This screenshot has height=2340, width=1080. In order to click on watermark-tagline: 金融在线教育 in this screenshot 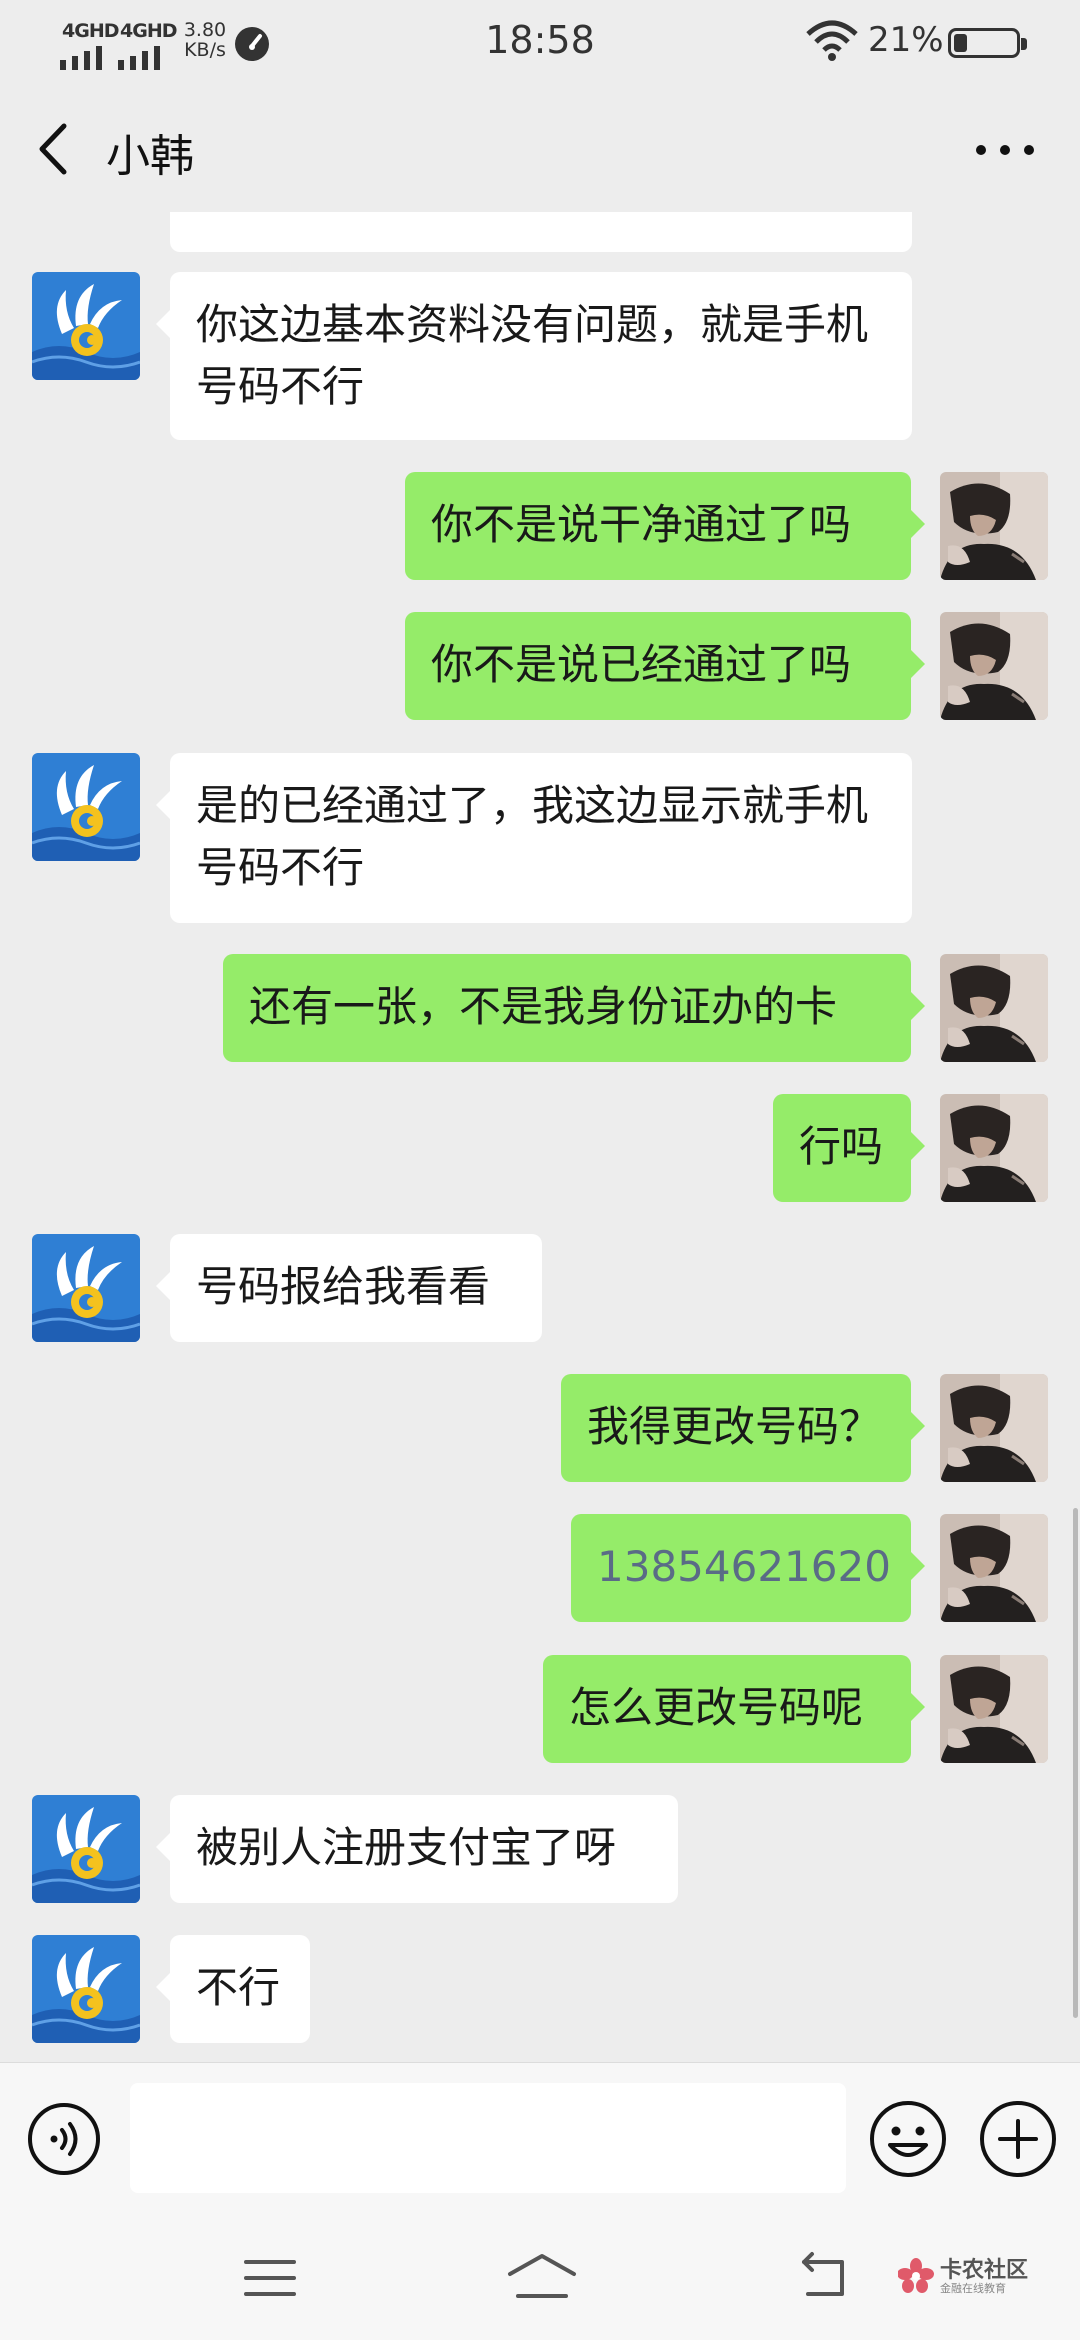, I will do `click(973, 2288)`.